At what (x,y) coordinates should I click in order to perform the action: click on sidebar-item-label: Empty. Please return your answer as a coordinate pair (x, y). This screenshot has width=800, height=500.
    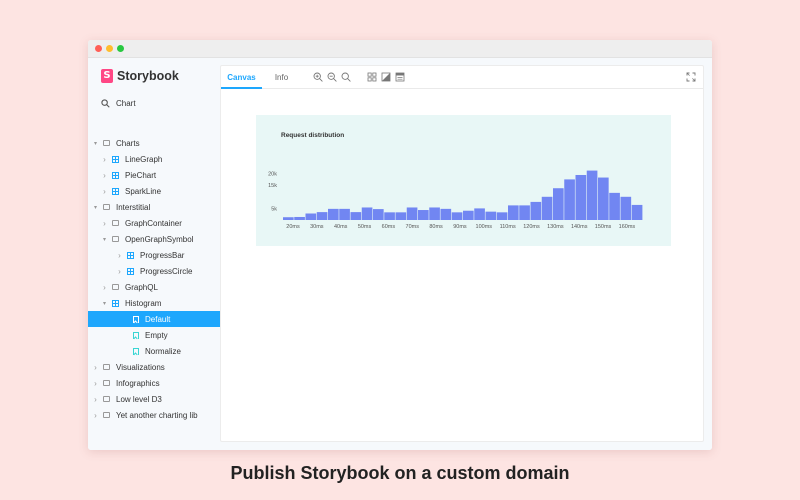
    Looking at the image, I should click on (156, 335).